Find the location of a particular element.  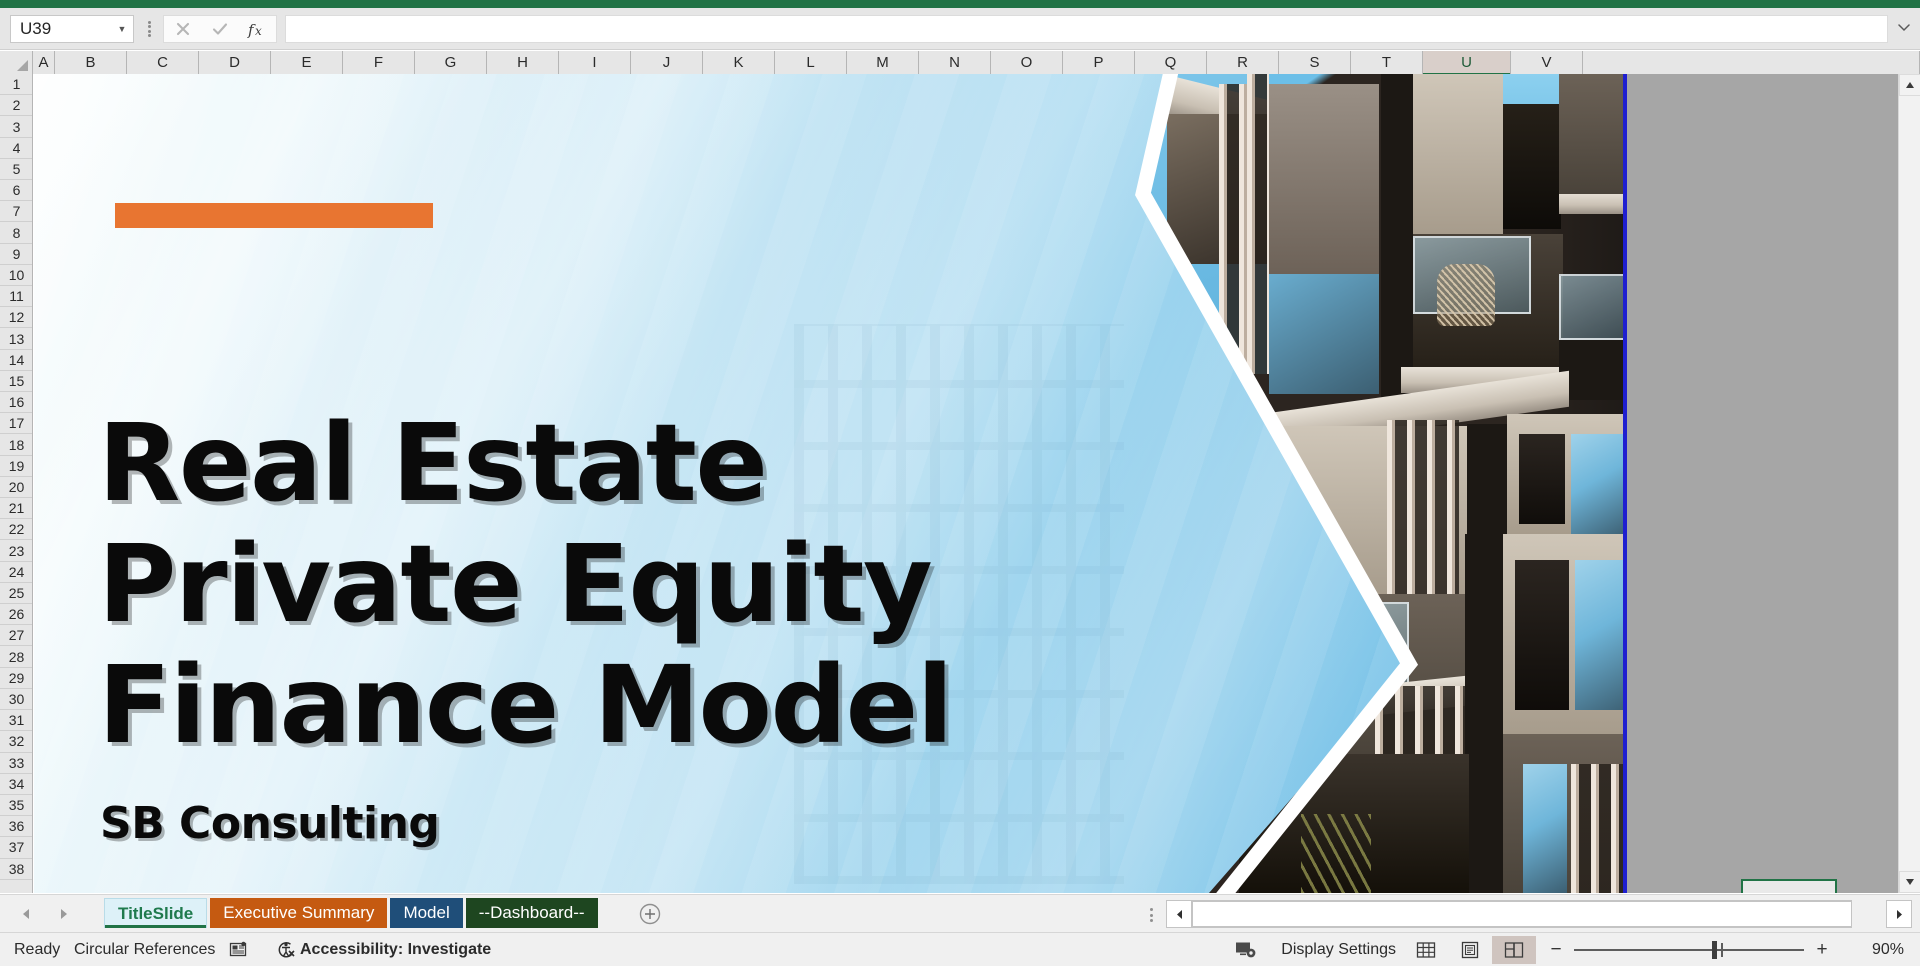

column-header-V: V is located at coordinates (1547, 62).